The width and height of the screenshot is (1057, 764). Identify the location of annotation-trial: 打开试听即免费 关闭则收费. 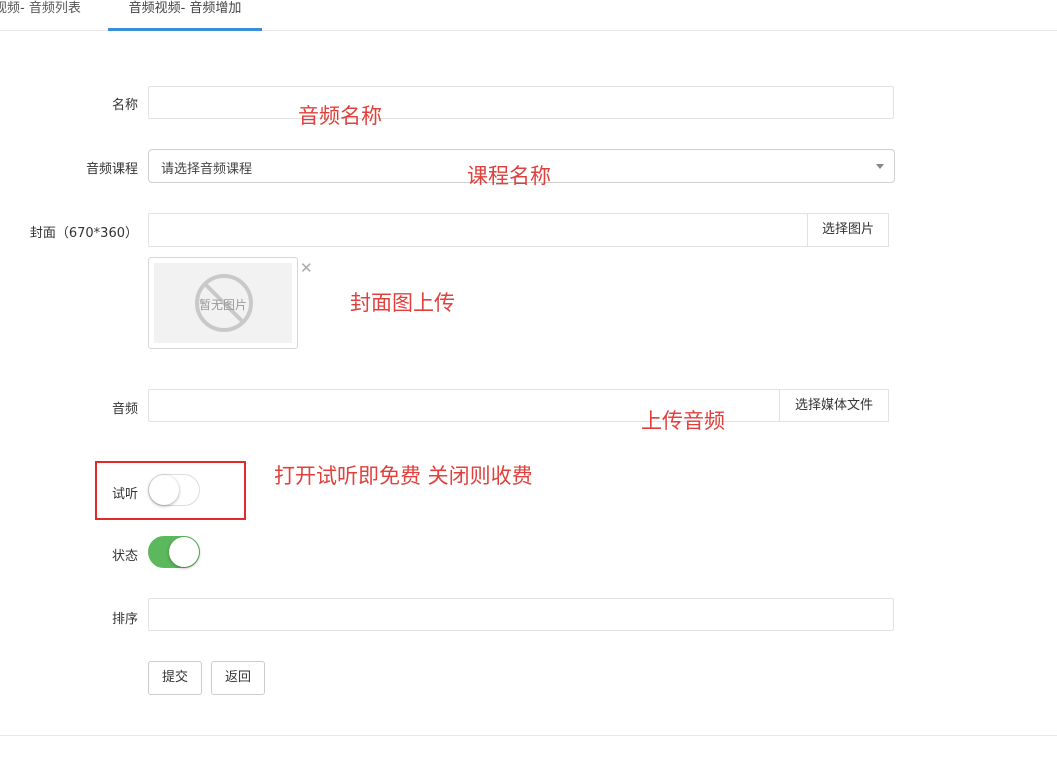
(403, 476).